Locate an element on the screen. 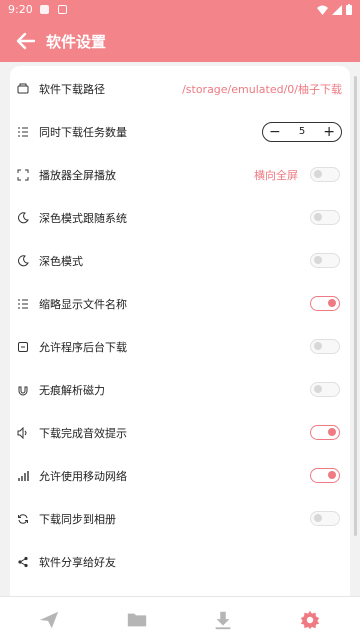  setting-download-path: 软件下载路径 /storage/emulated/0/柚子下载 is located at coordinates (180, 88).